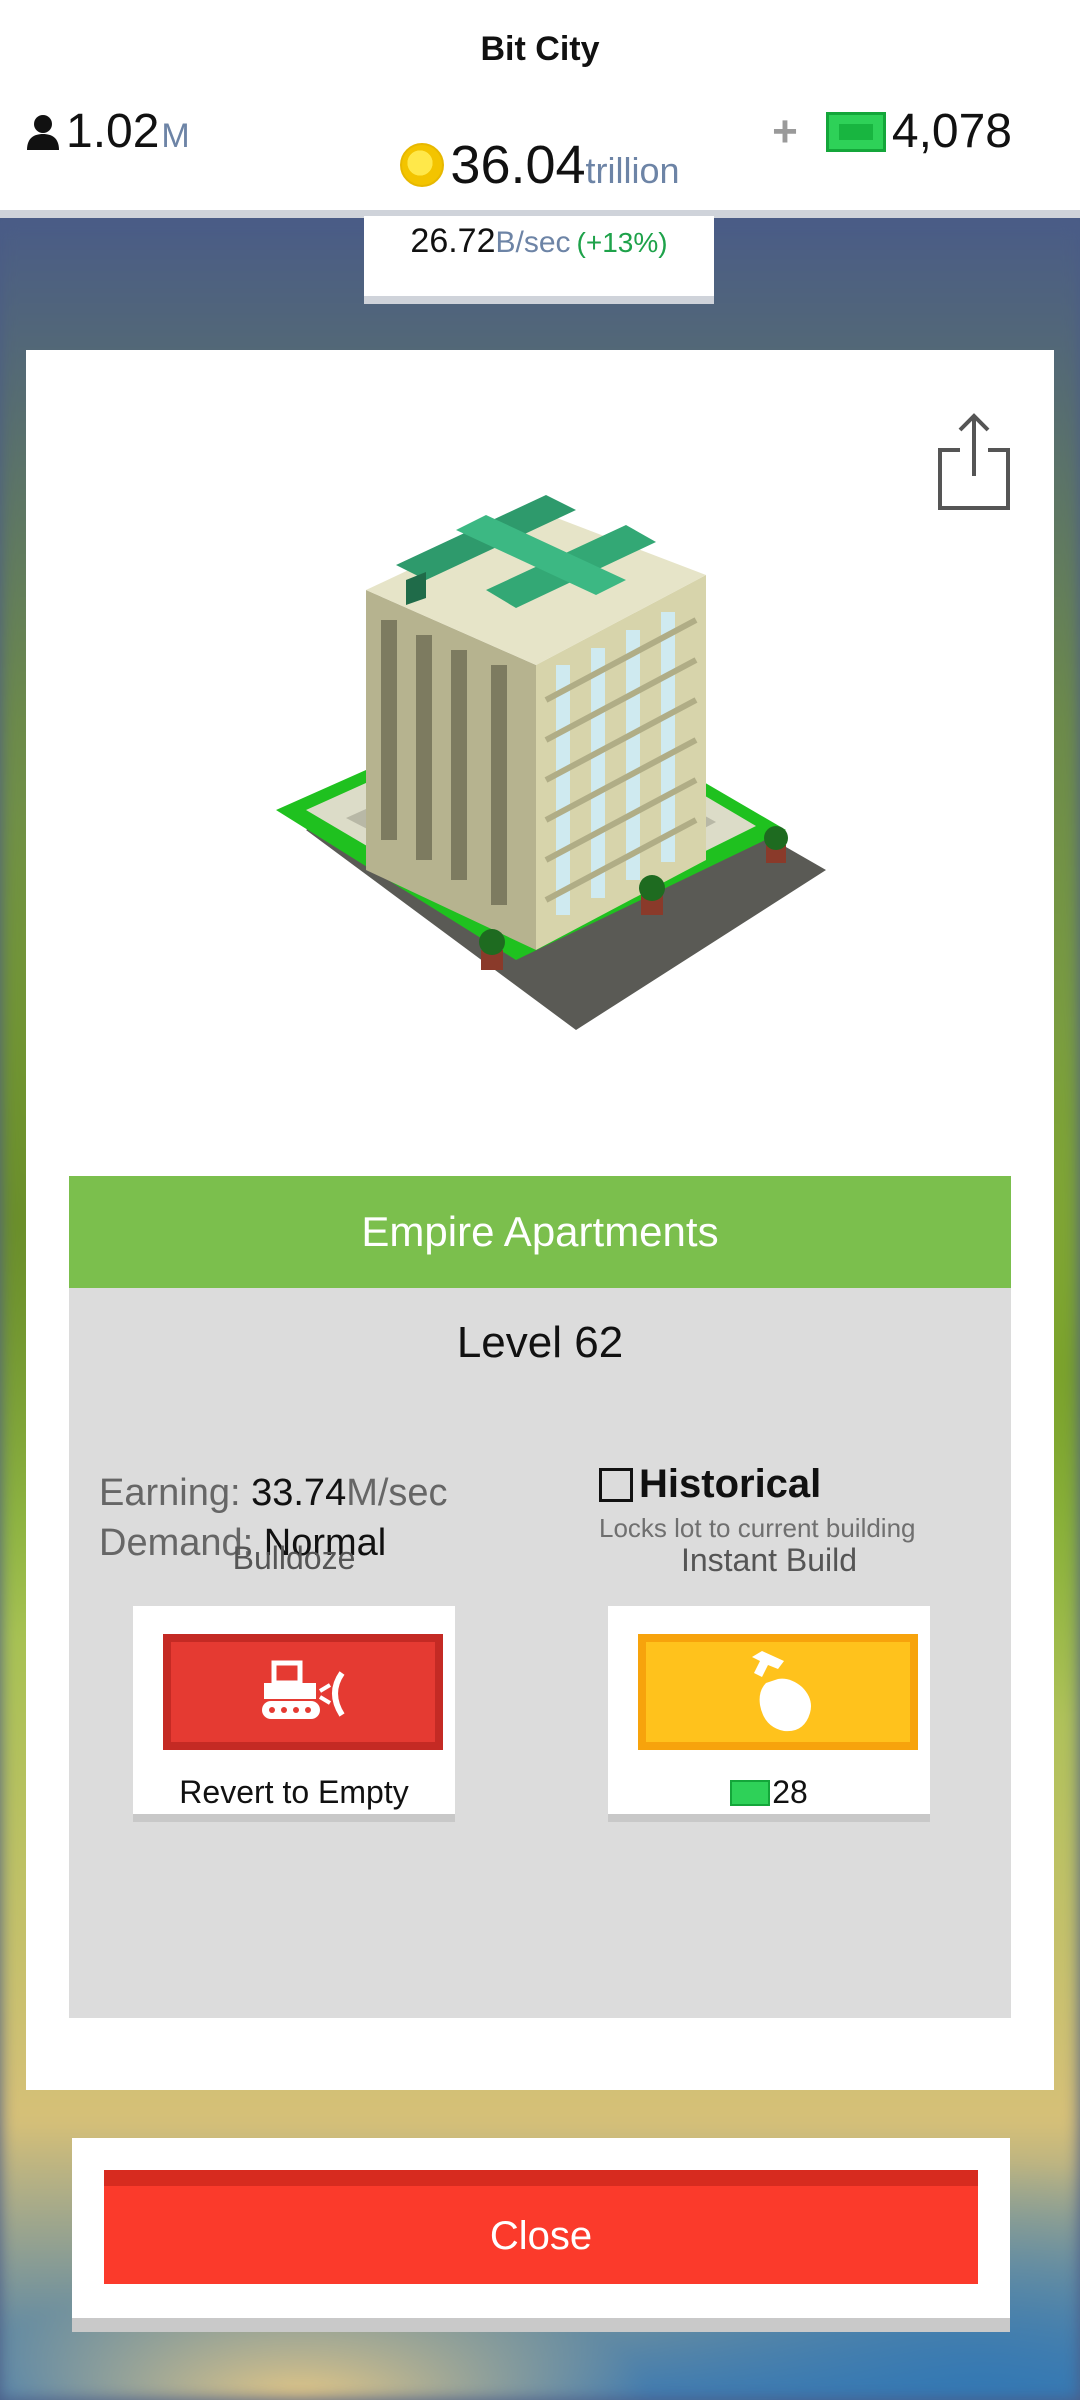  What do you see at coordinates (170, 1493) in the screenshot?
I see `earning-label: Earning:` at bounding box center [170, 1493].